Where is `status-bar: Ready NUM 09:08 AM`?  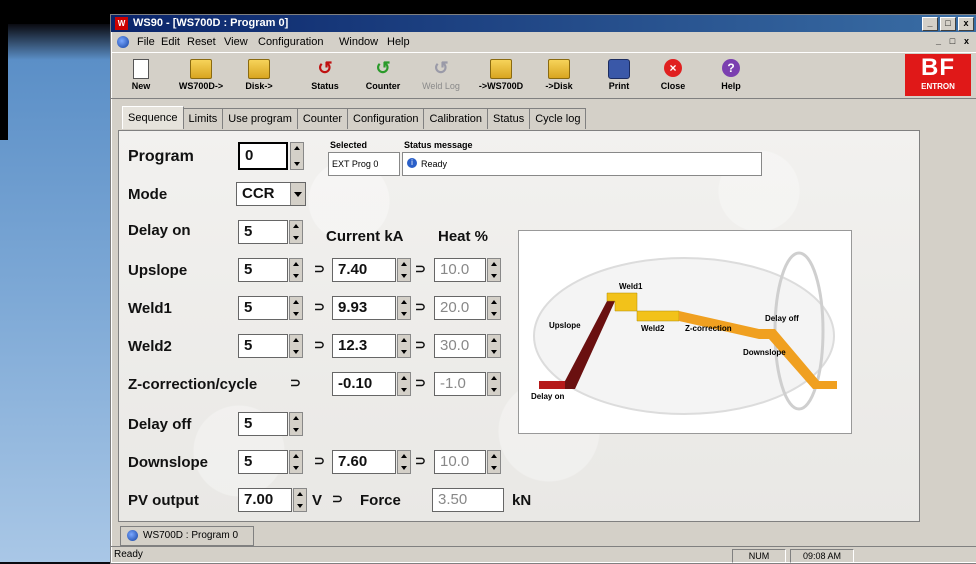
status-bar: Ready NUM 09:08 AM is located at coordinates (543, 554).